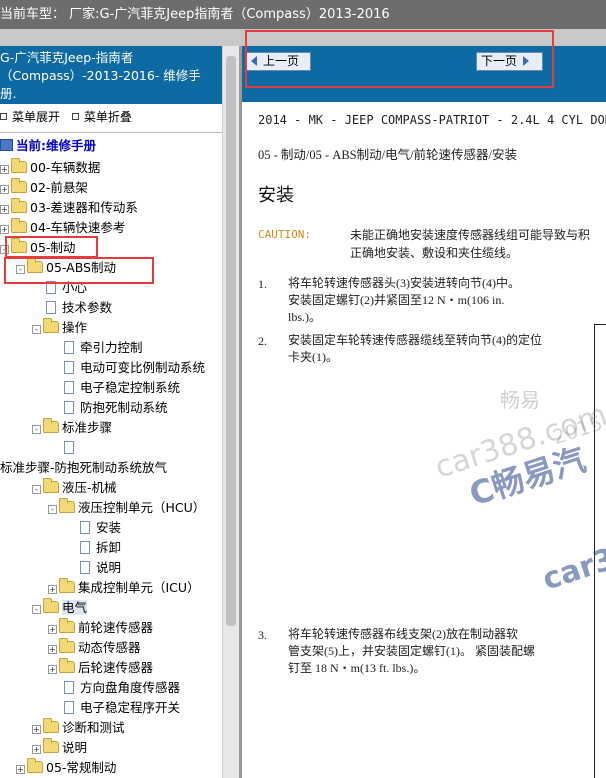 This screenshot has height=778, width=606. What do you see at coordinates (83, 468) in the screenshot?
I see `tree-item-bleed: 标准步骤-防抱死制动系统放气` at bounding box center [83, 468].